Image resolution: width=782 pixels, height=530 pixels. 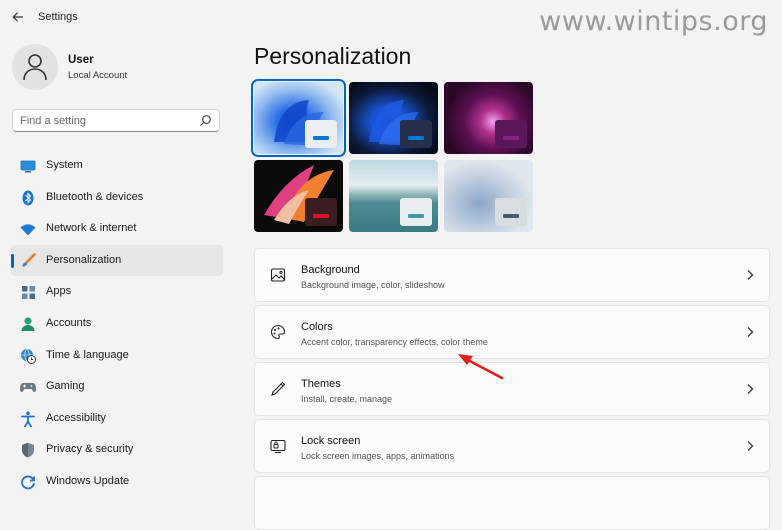 I want to click on card-subtitle: Background image, color, slideshow, so click(x=373, y=285).